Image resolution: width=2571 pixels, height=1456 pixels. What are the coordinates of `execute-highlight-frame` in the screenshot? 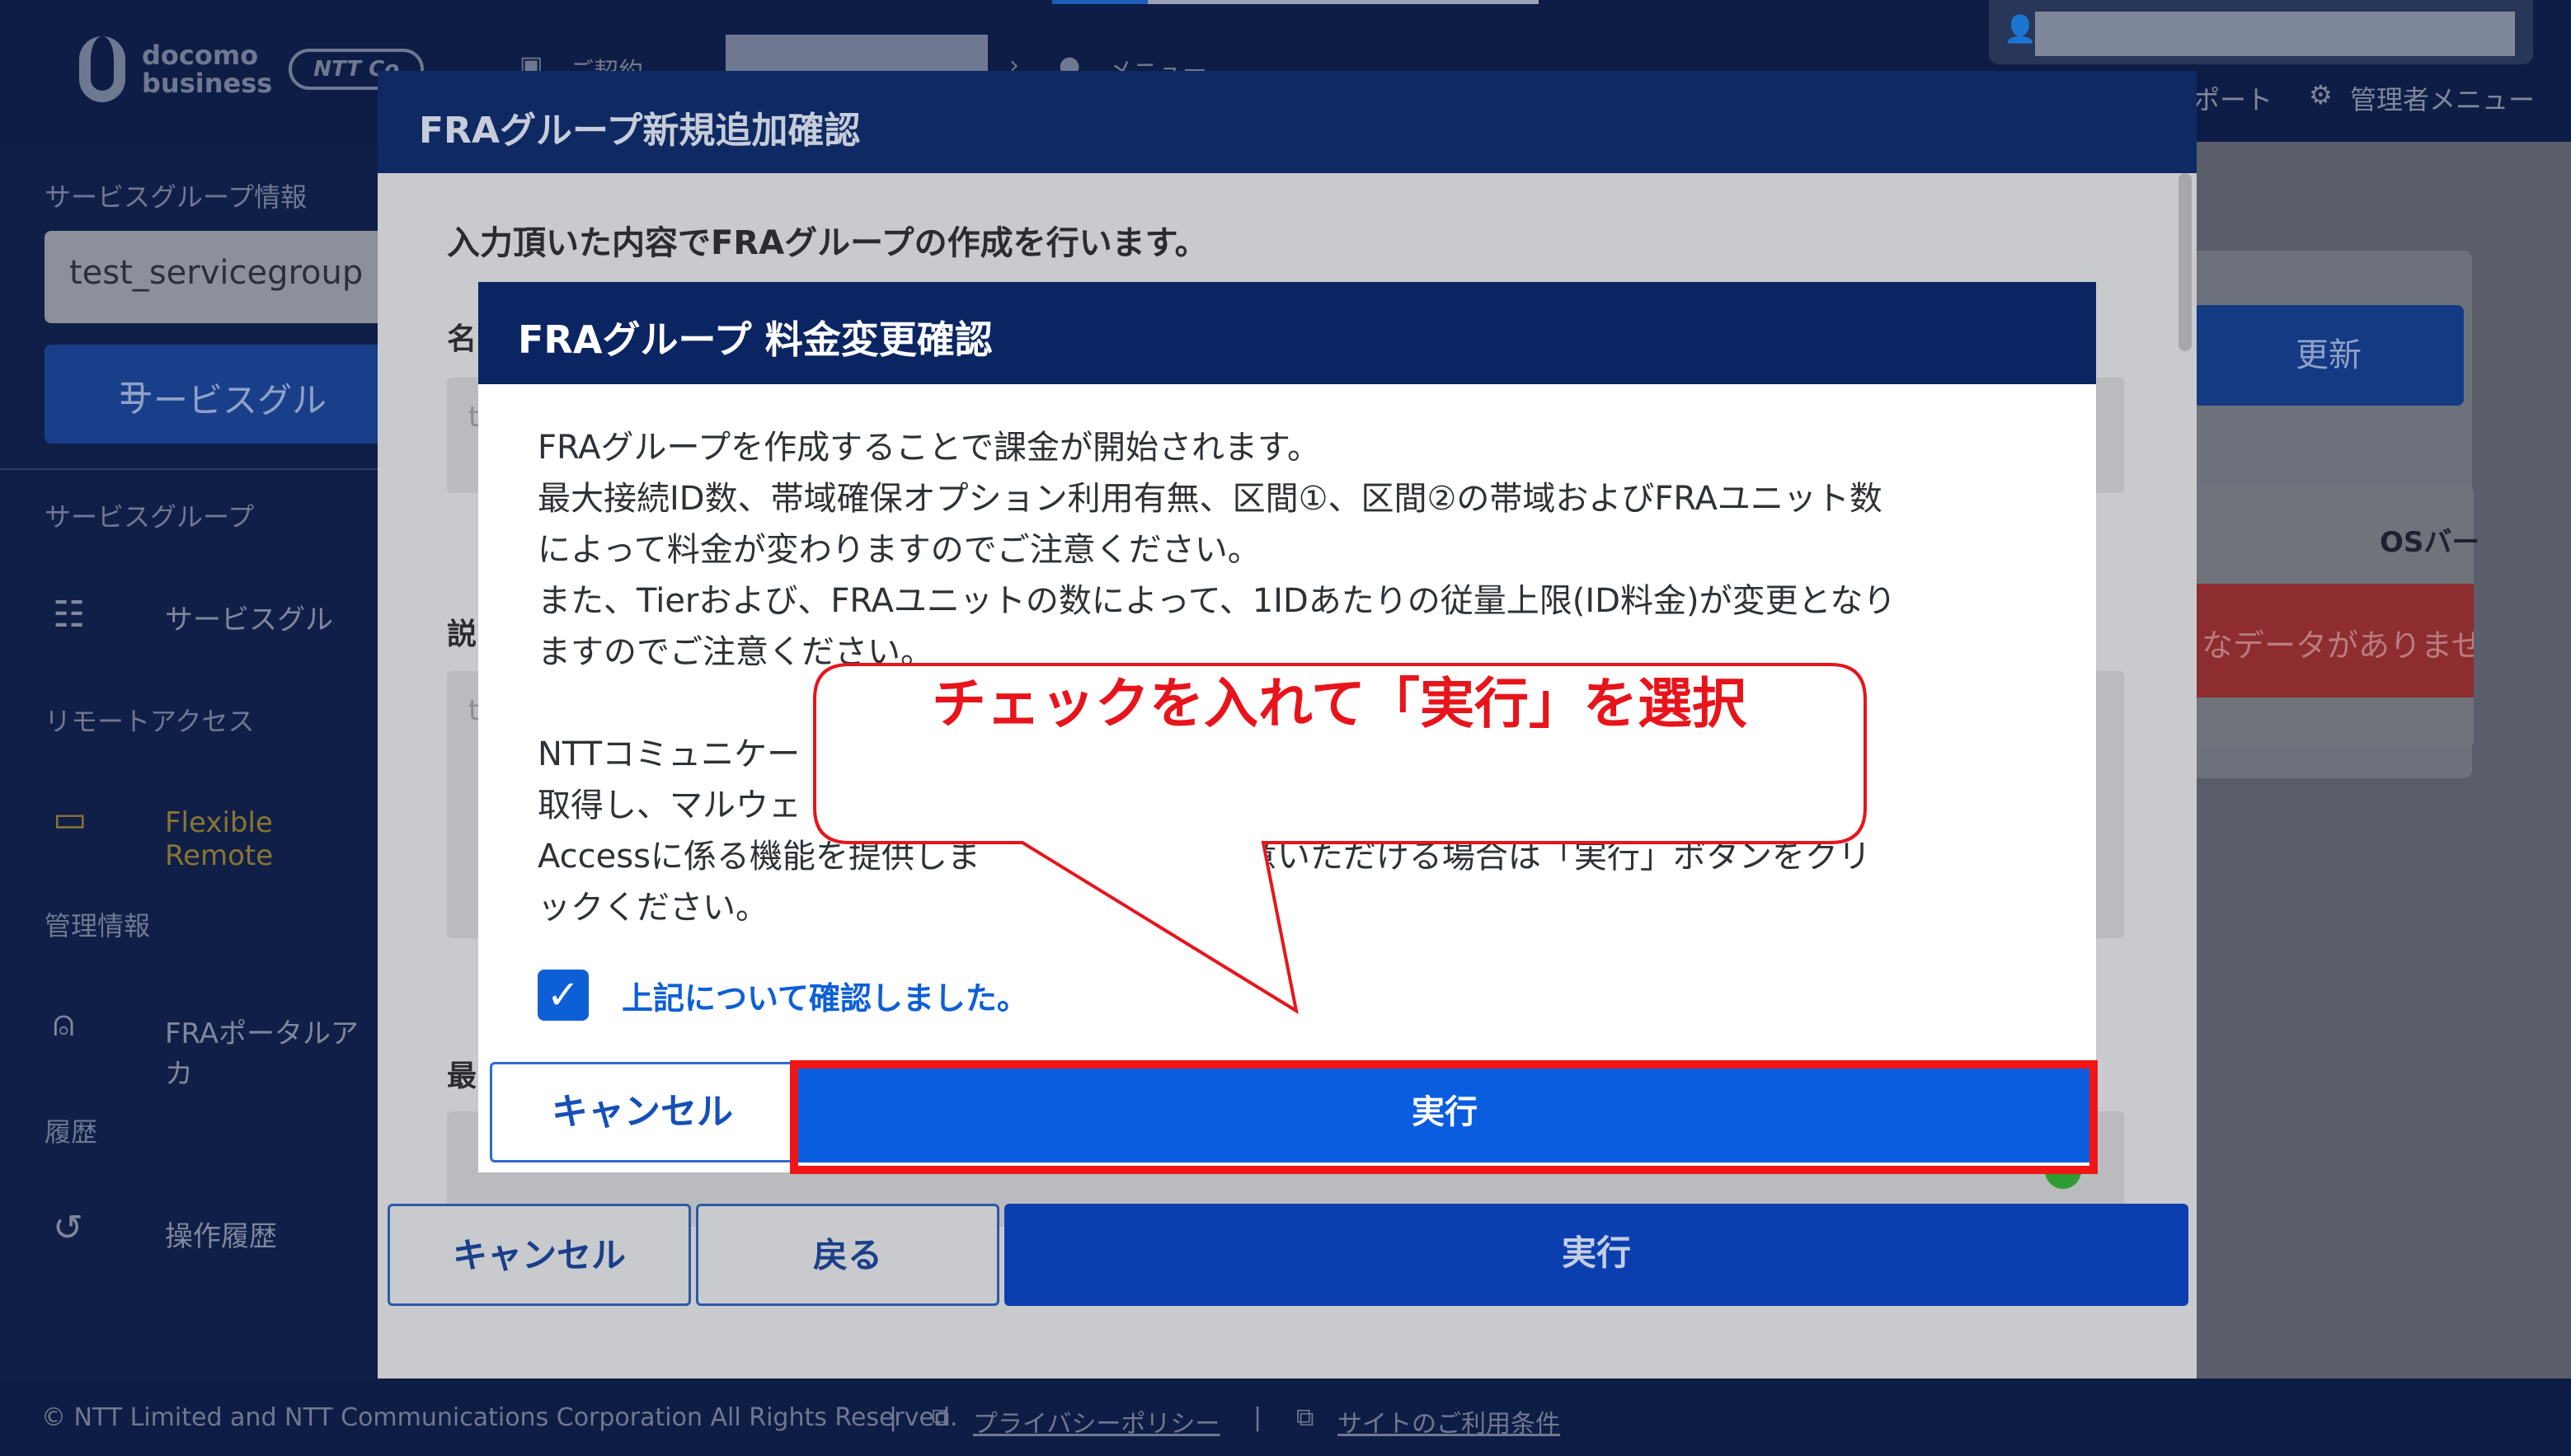 It's located at (1444, 1117).